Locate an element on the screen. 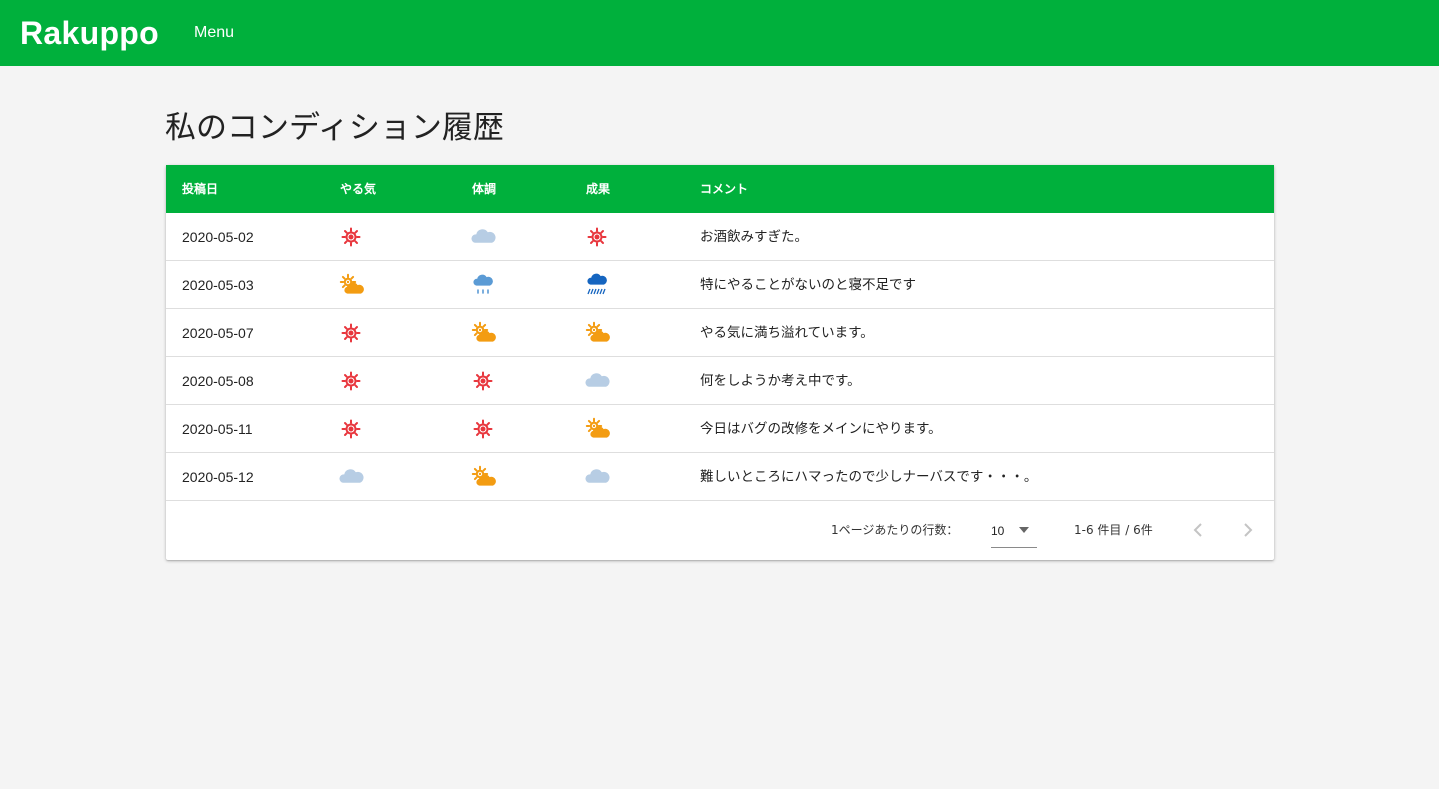 Image resolution: width=1439 pixels, height=789 pixels. date-cell: 2020-05-11 is located at coordinates (217, 429).